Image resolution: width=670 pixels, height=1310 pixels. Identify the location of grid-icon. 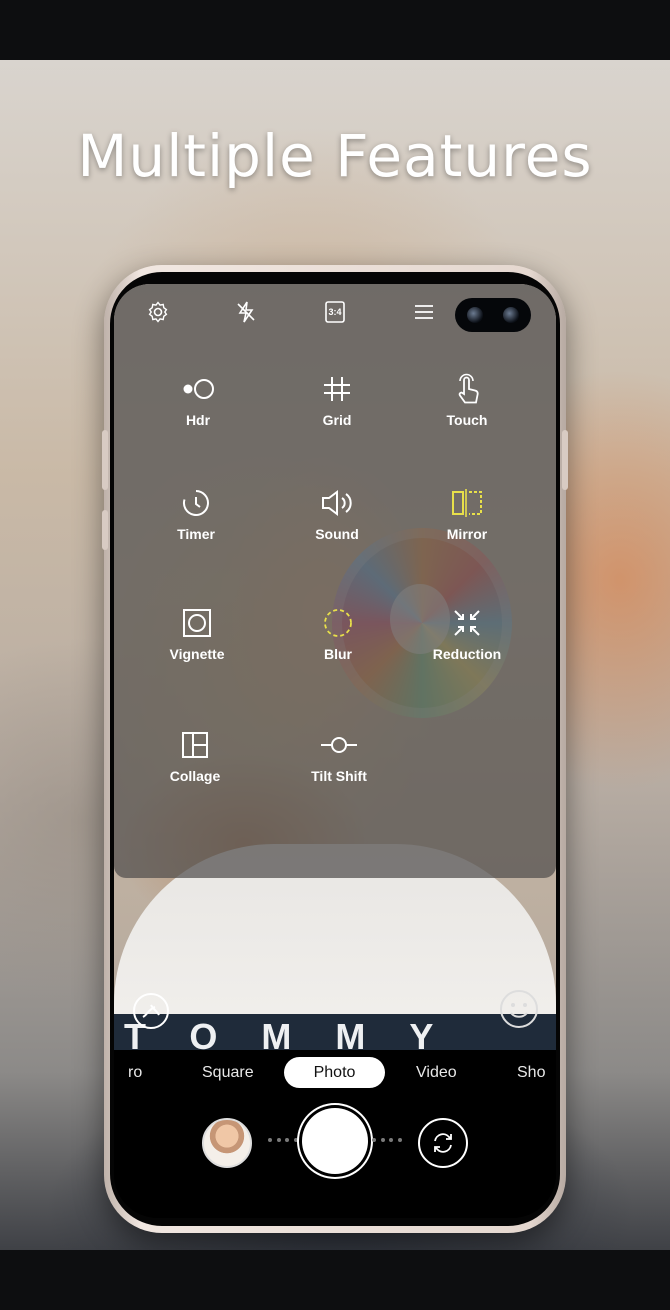
(337, 389).